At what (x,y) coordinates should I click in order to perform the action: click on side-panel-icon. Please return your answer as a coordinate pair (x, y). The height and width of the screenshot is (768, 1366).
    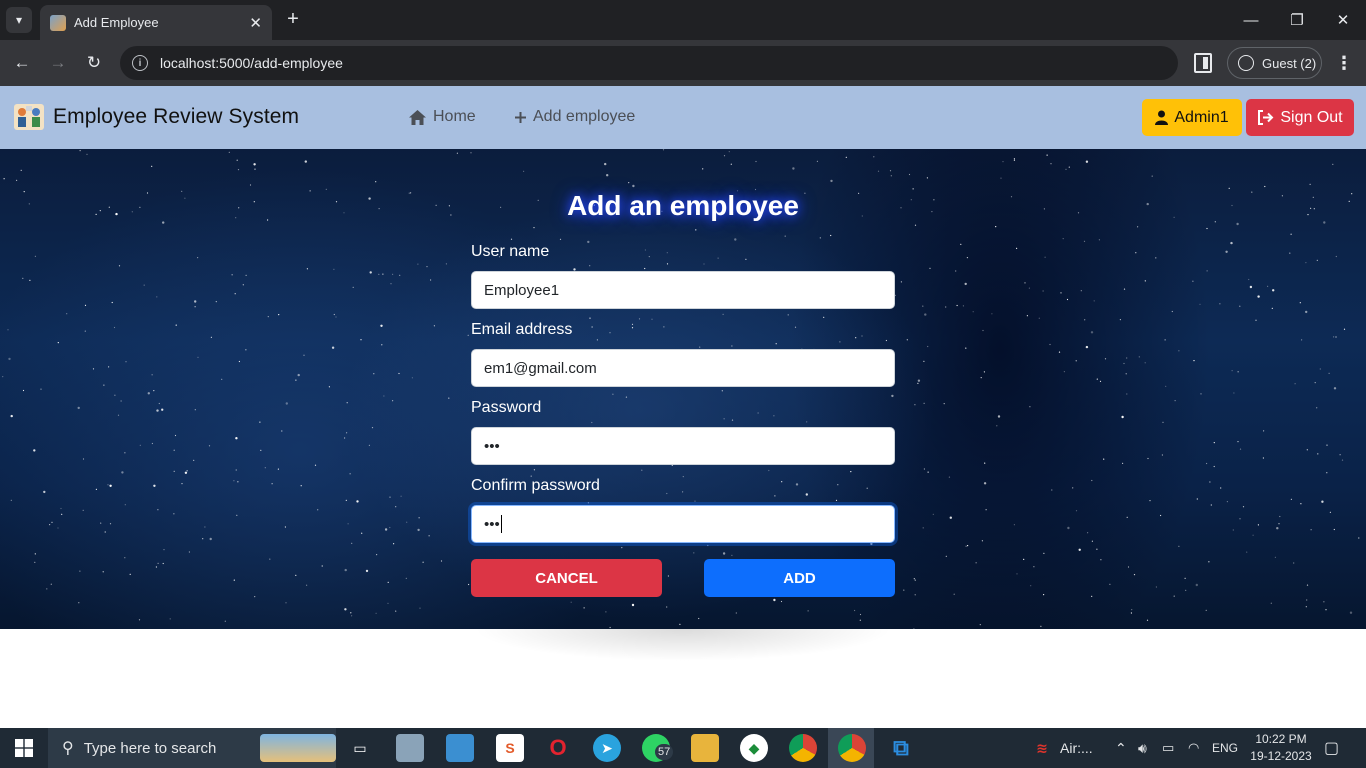
    Looking at the image, I should click on (1203, 63).